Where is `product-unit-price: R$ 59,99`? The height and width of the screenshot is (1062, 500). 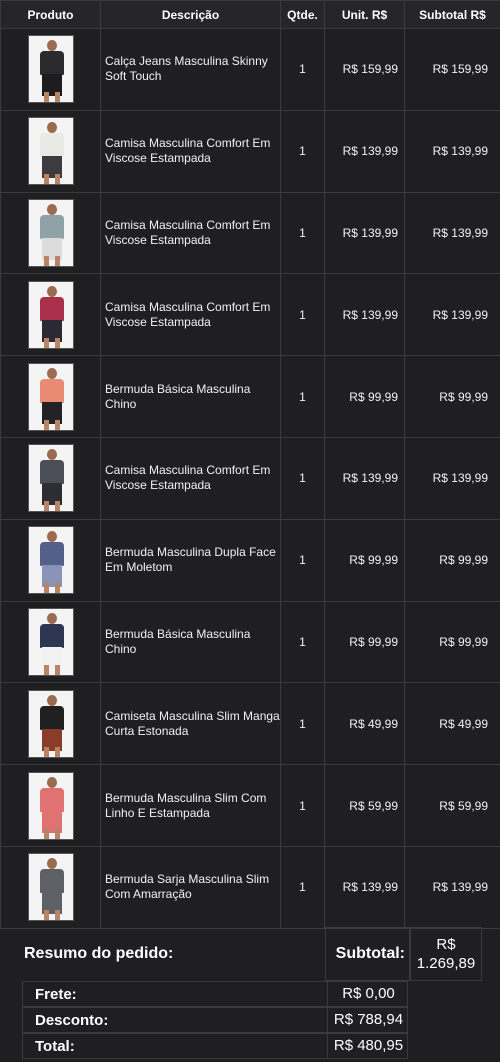 product-unit-price: R$ 59,99 is located at coordinates (364, 805).